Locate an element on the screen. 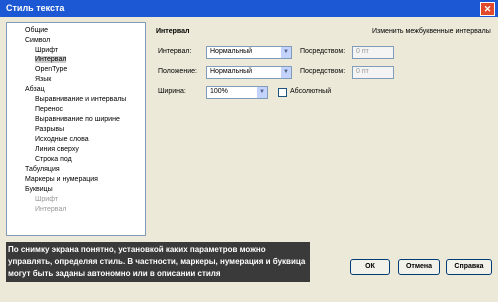  section-title: Интервал is located at coordinates (173, 31).